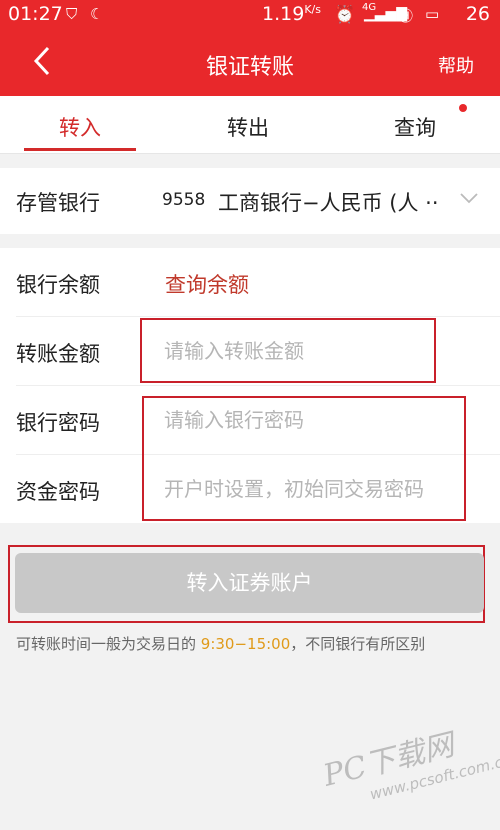 The width and height of the screenshot is (500, 830). I want to click on tab-transfer-in: 转入, so click(80, 127).